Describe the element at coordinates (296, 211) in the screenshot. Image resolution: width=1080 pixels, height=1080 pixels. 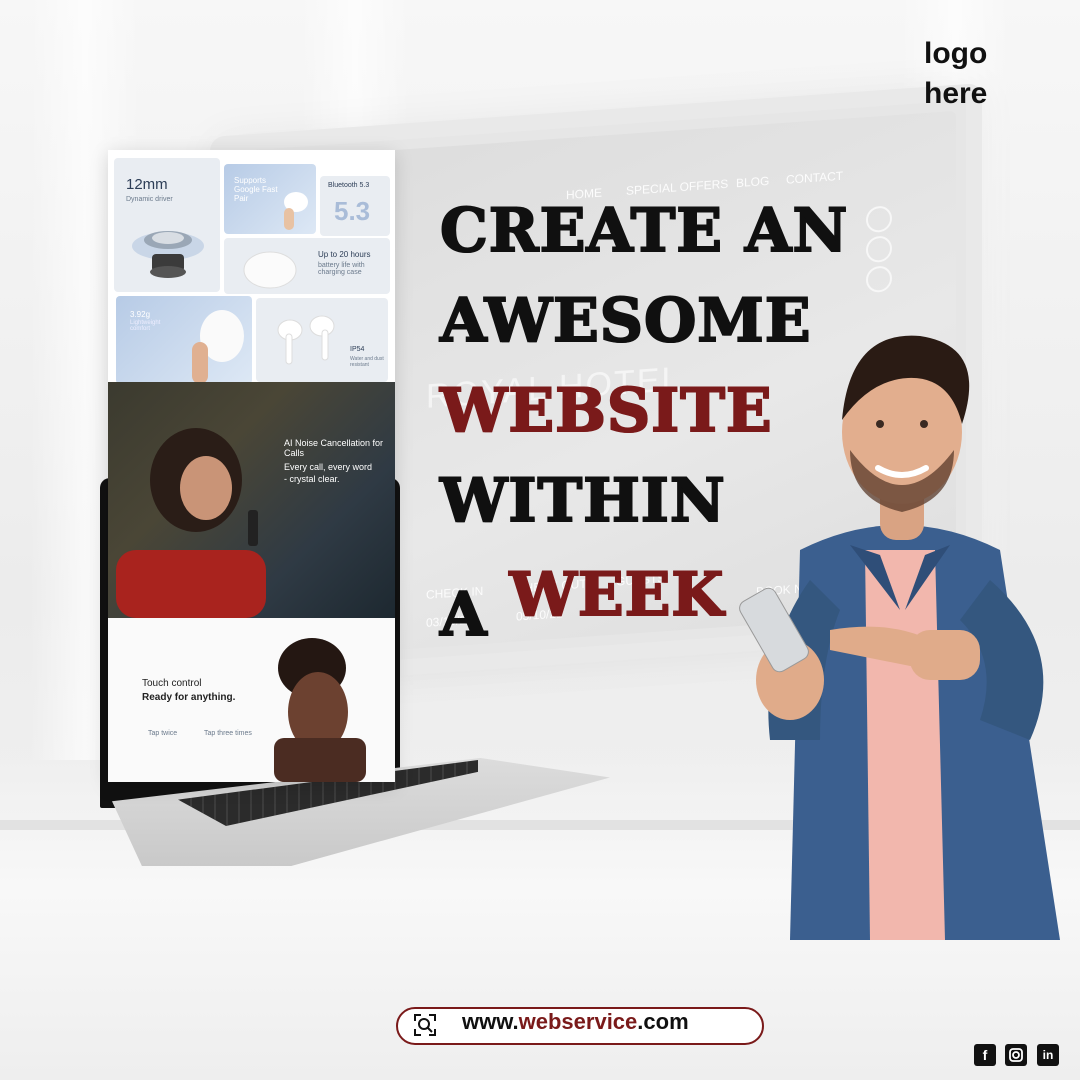
I see `hand-with-earbud-image` at that location.